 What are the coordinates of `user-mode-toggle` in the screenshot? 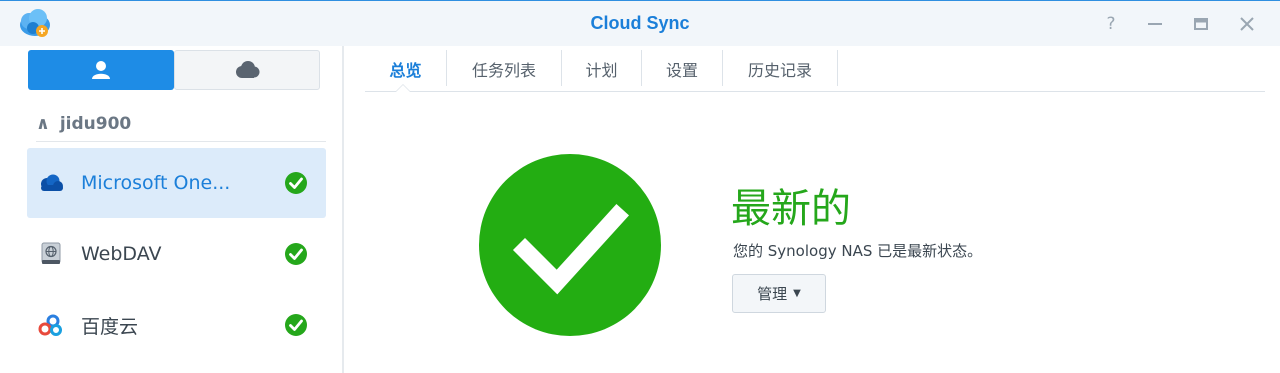 It's located at (101, 70).